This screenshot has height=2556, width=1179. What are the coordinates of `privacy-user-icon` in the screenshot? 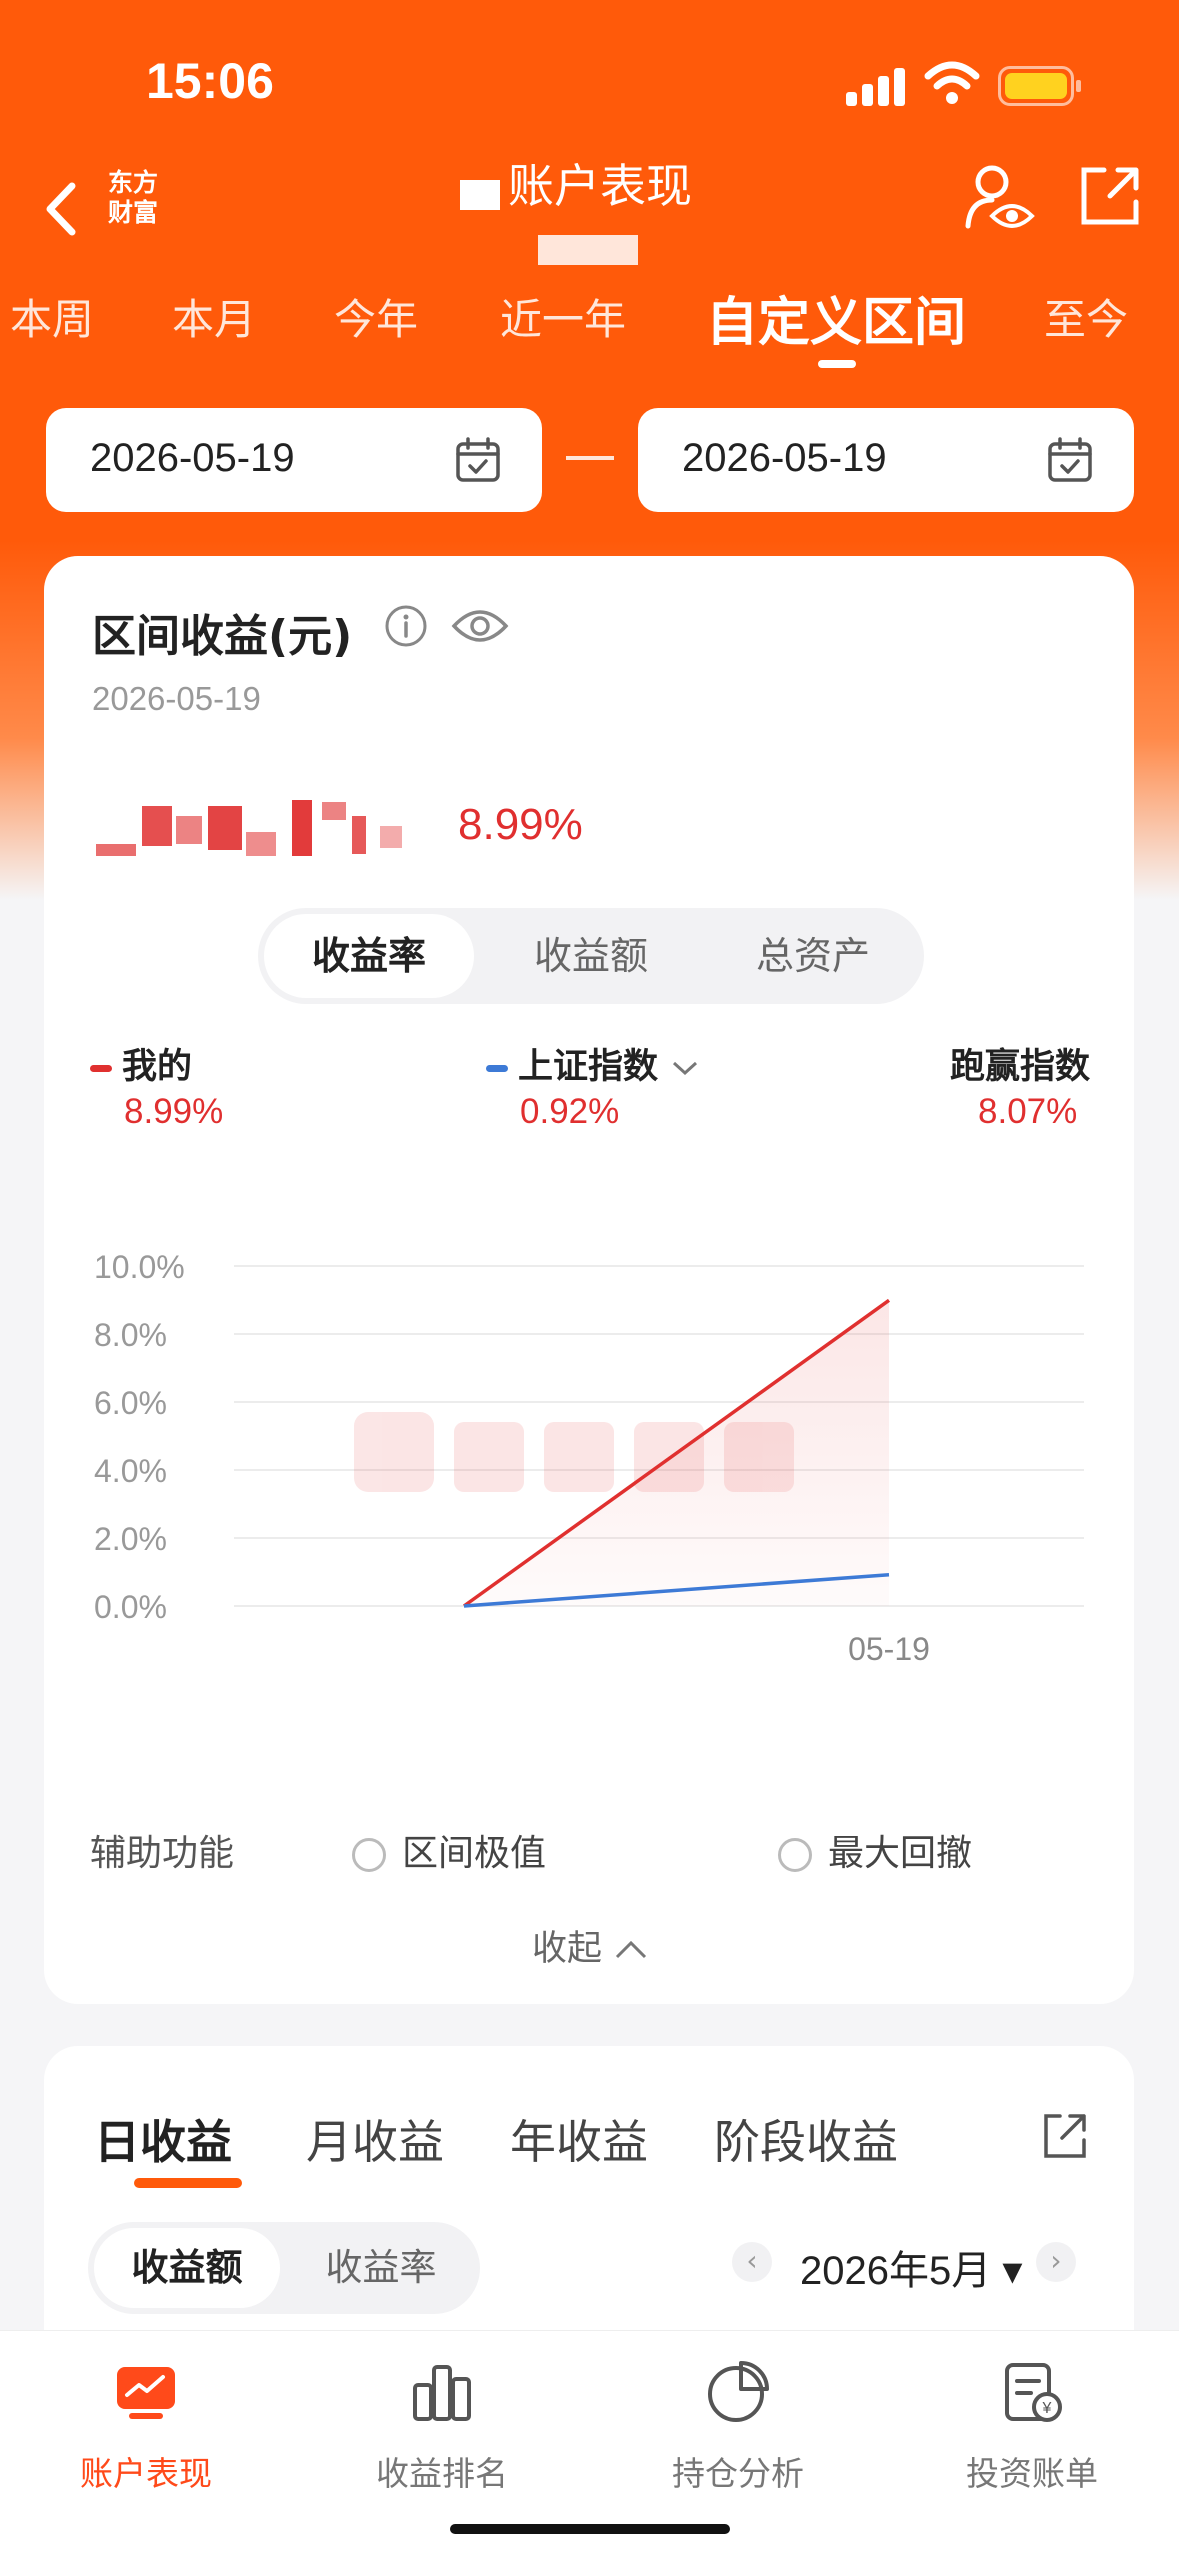 It's located at (1000, 198).